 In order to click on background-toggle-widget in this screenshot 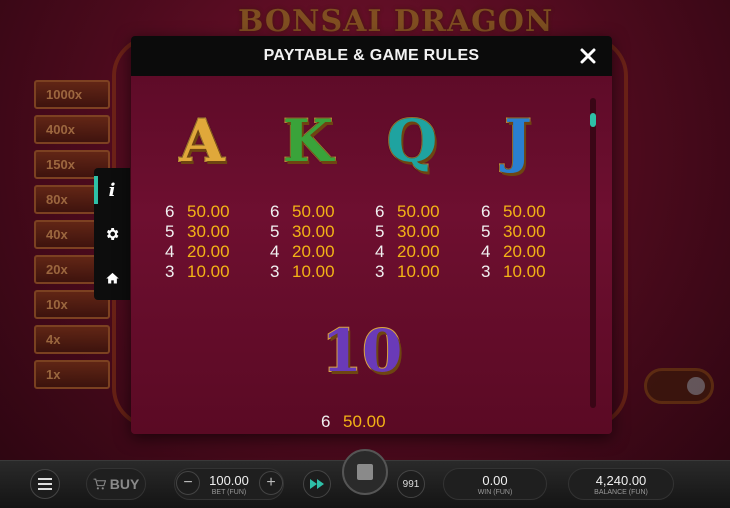, I will do `click(679, 386)`.